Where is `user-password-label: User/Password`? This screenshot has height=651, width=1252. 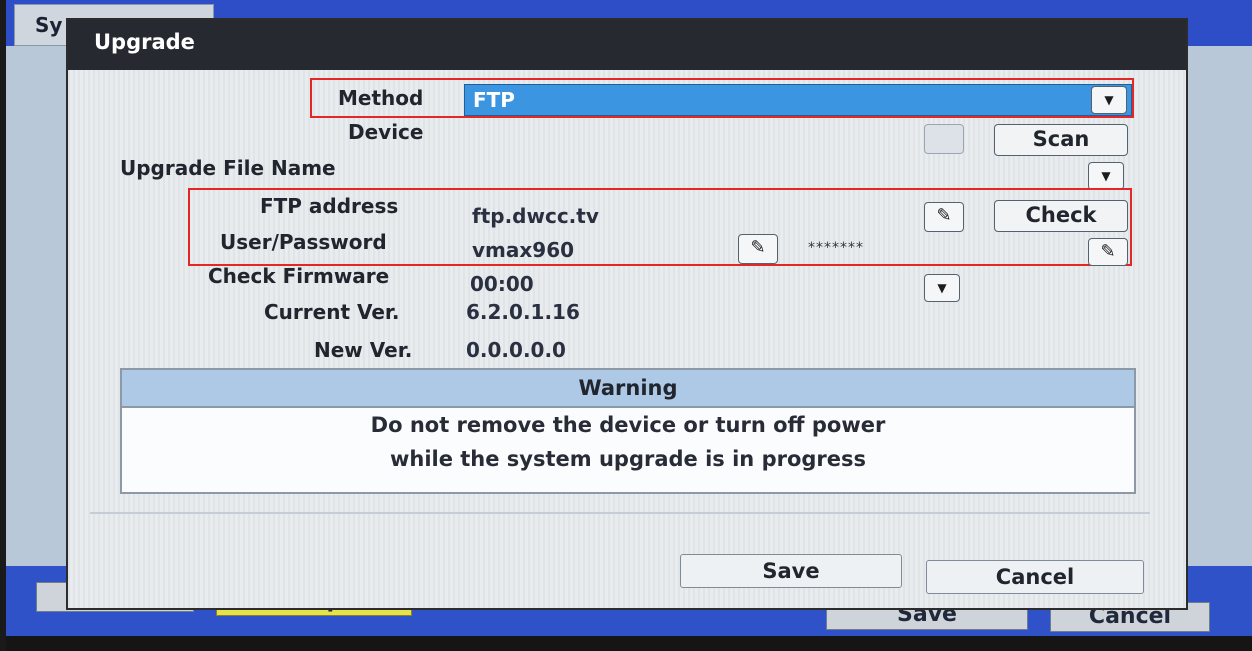
user-password-label: User/Password is located at coordinates (303, 242).